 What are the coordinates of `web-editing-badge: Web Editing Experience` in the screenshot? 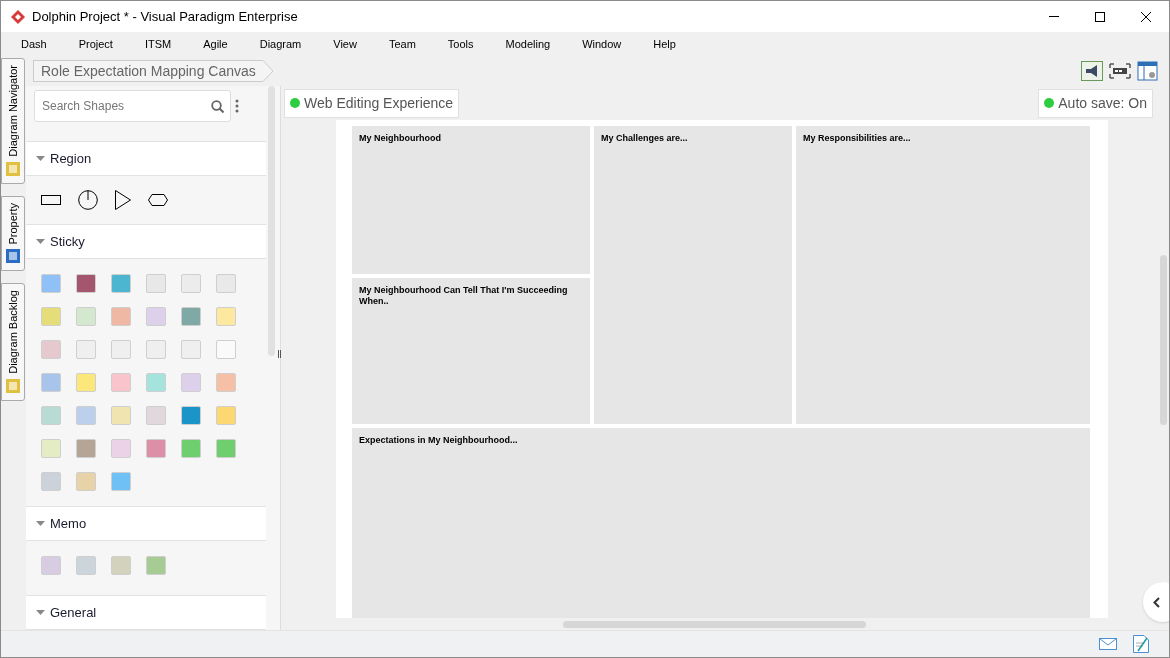 It's located at (372, 103).